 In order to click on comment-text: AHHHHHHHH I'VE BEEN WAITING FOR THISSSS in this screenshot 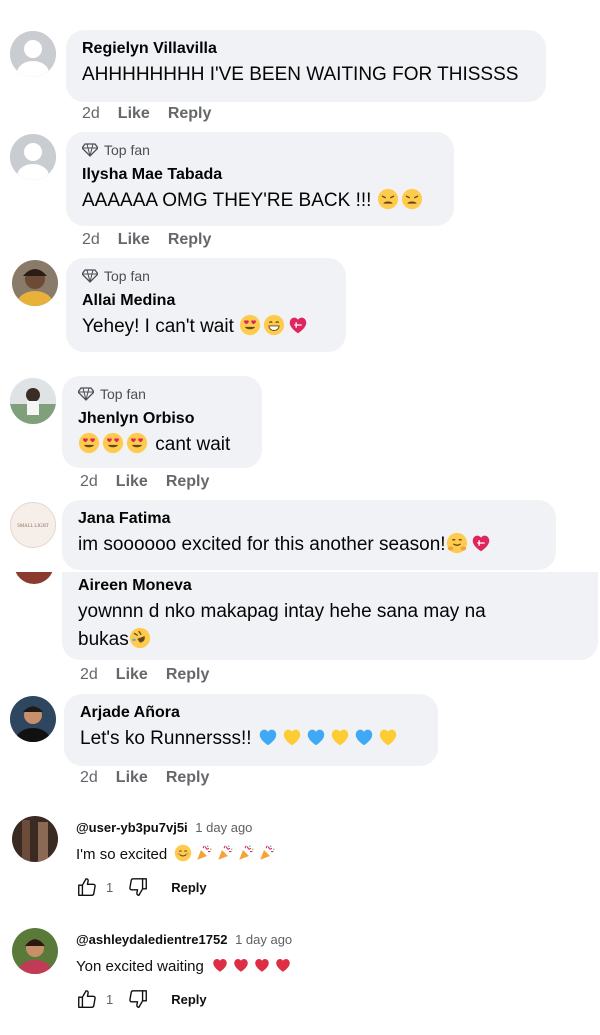, I will do `click(300, 74)`.